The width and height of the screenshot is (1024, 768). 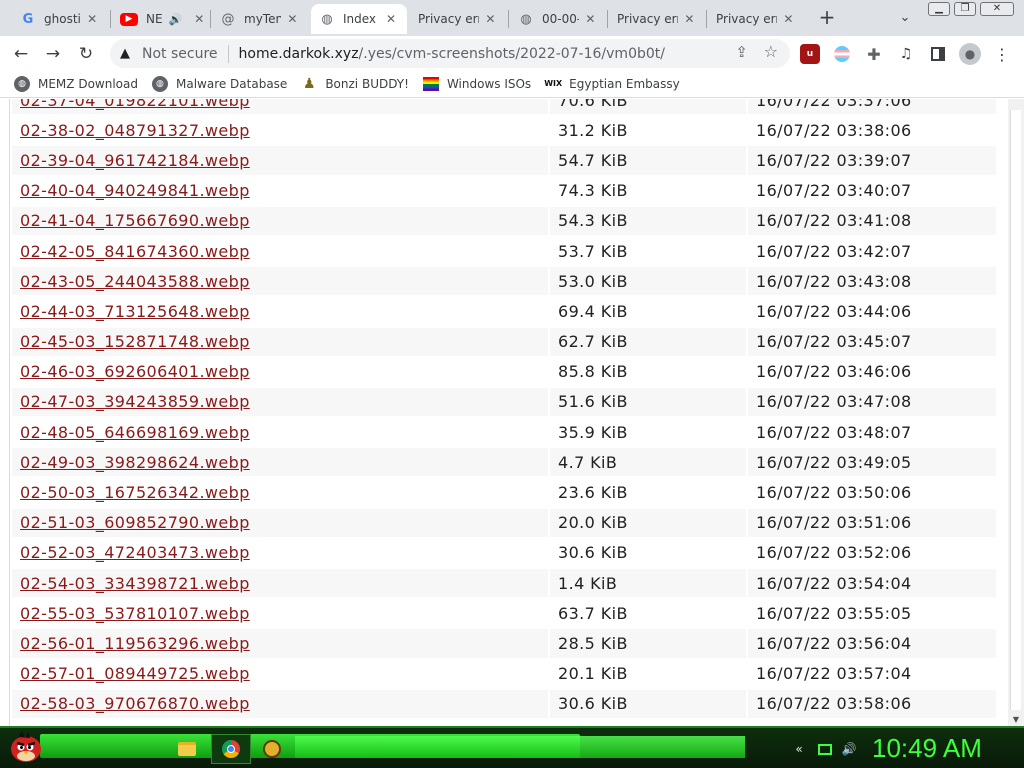 I want to click on file-link: 02-43-05_244043588.webp, so click(x=135, y=281).